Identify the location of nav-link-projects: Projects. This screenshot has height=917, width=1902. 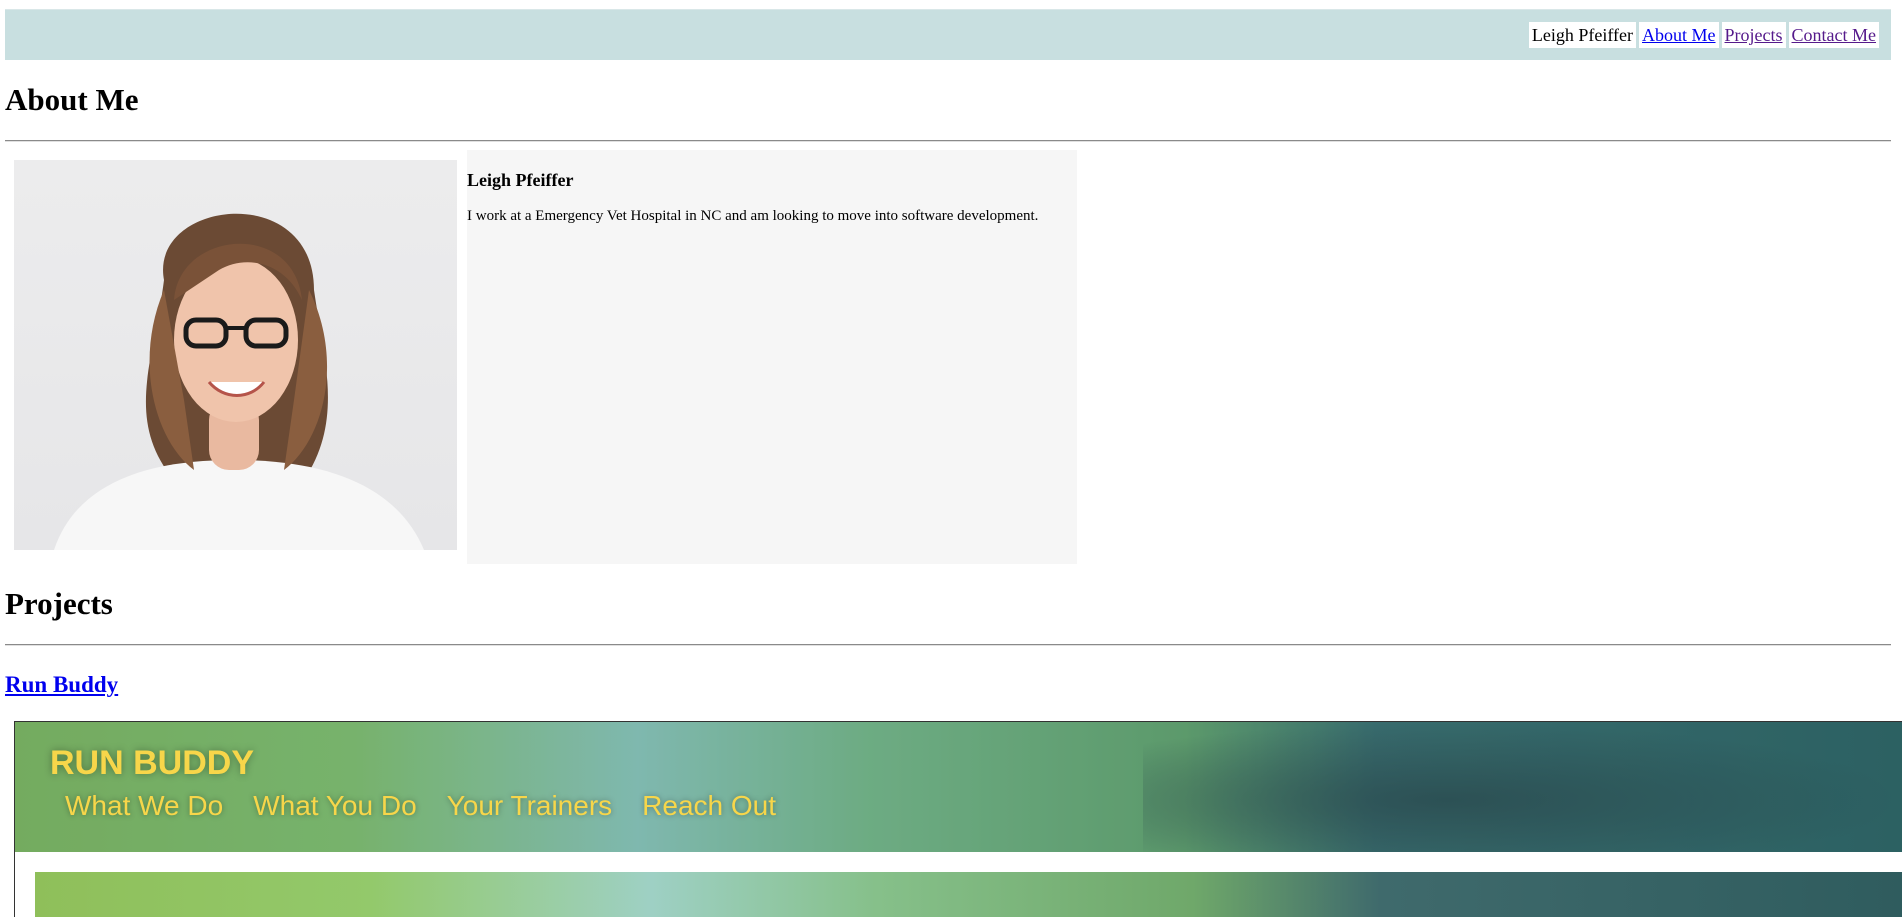
(1753, 35).